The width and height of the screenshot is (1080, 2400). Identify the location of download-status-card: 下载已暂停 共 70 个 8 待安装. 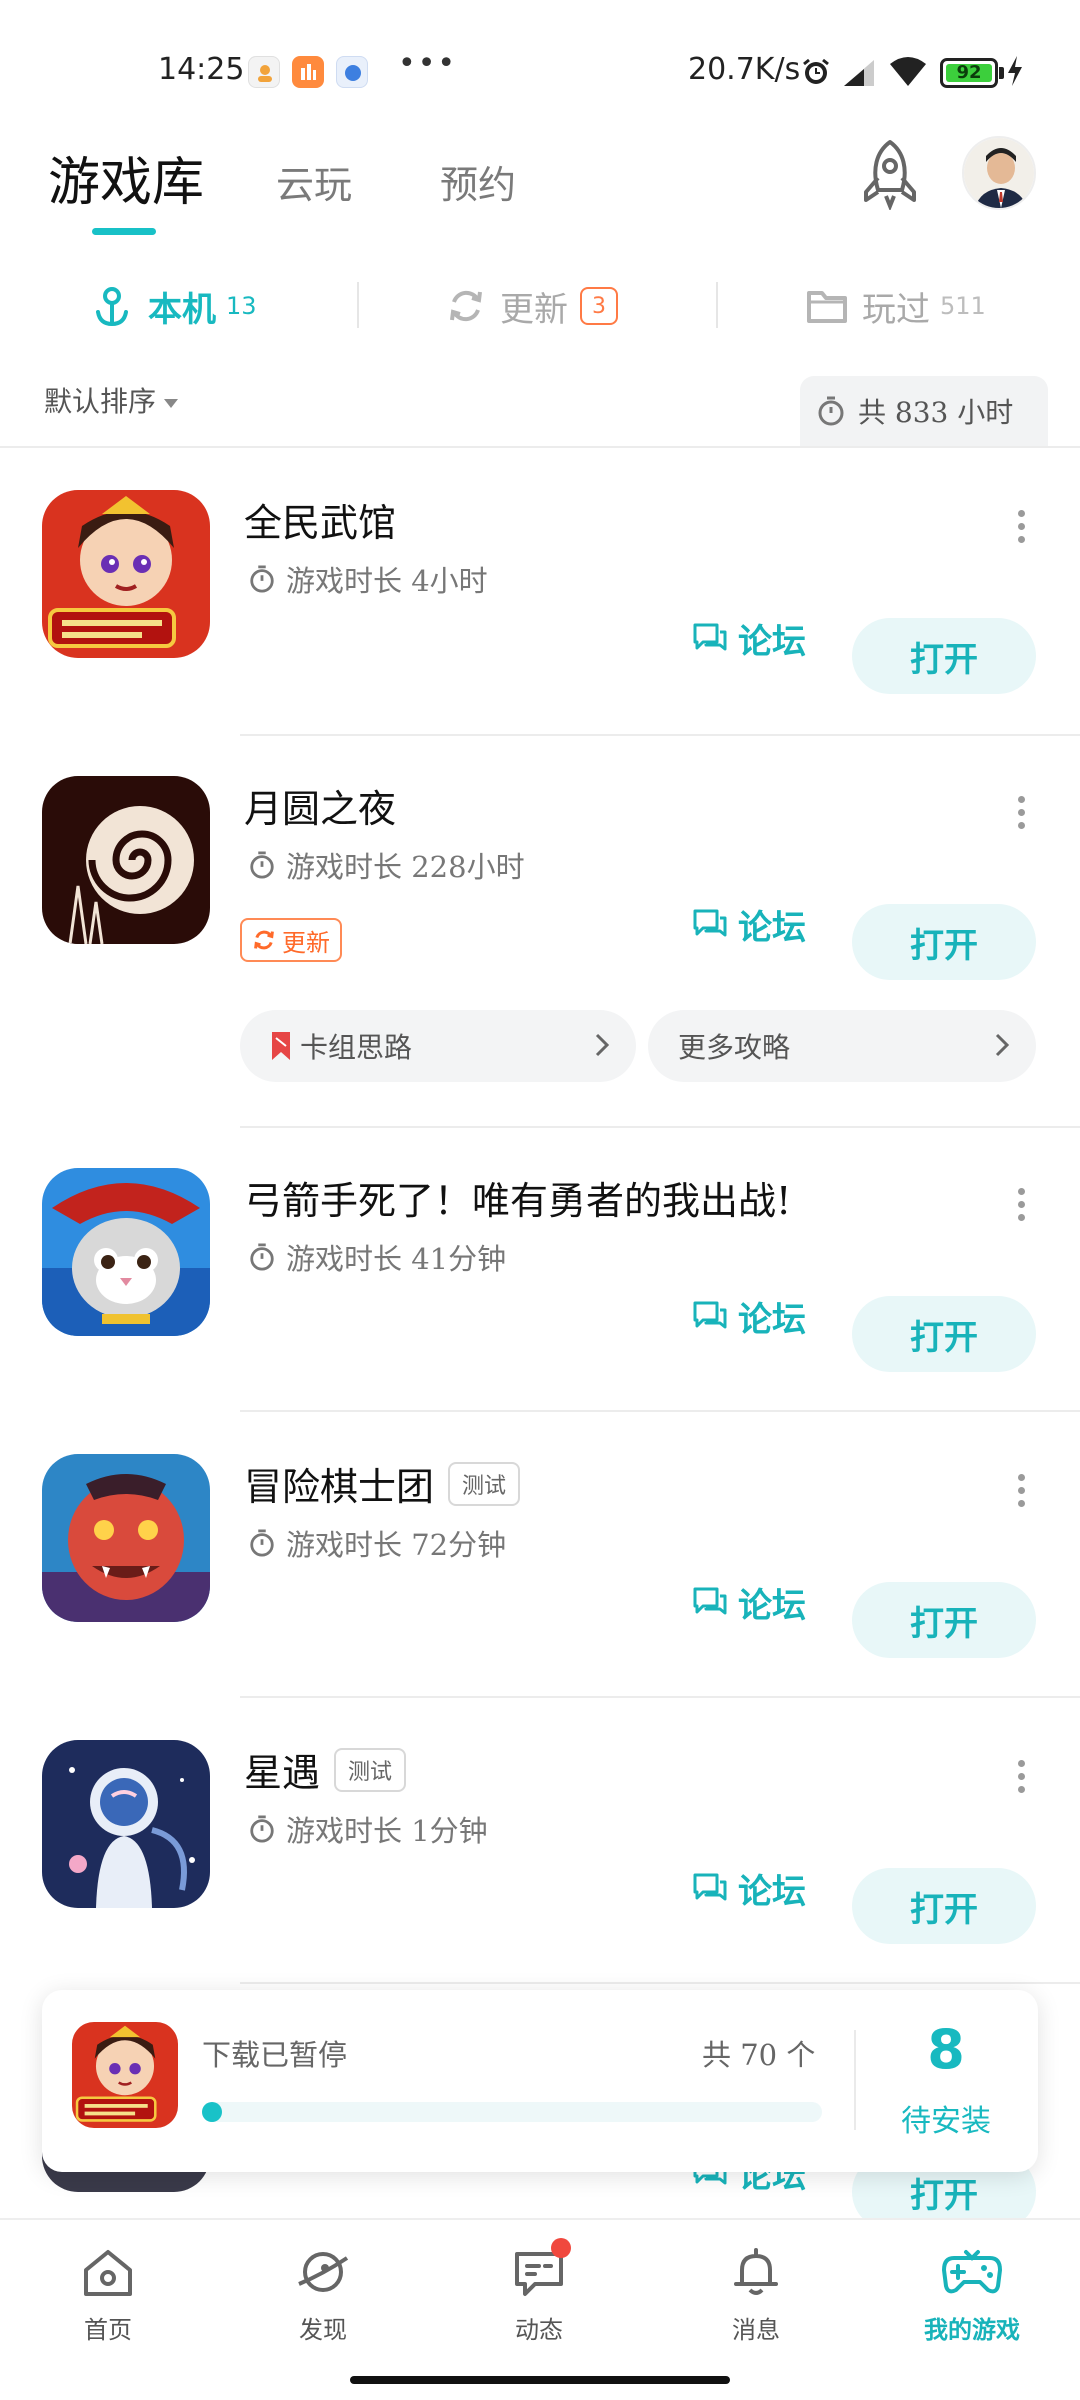
(540, 2081).